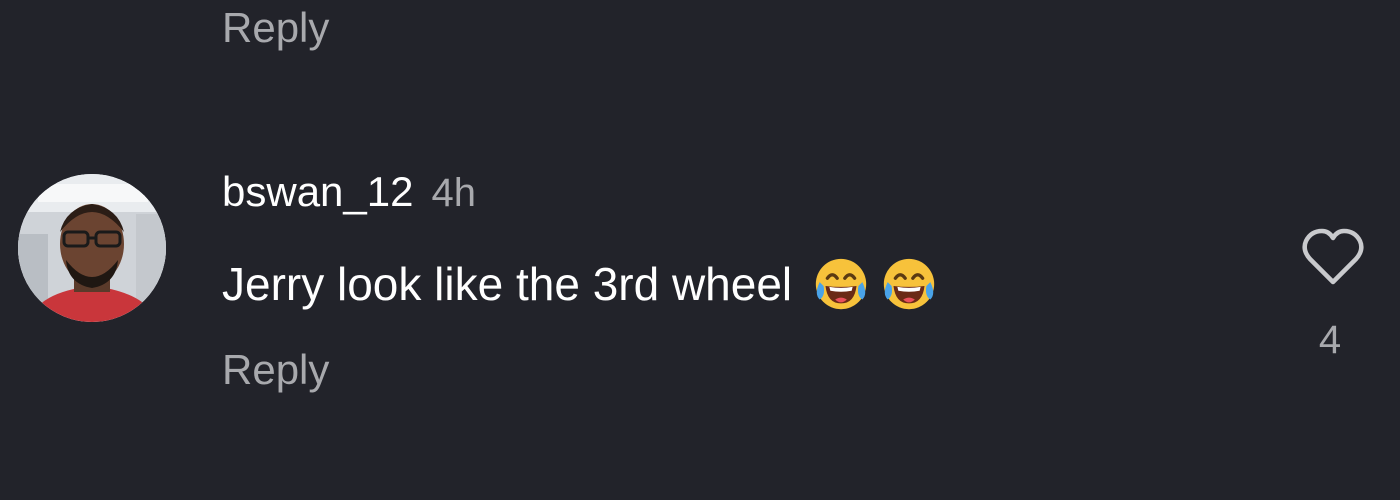 This screenshot has height=500, width=1400. I want to click on like-count: 4, so click(1330, 340).